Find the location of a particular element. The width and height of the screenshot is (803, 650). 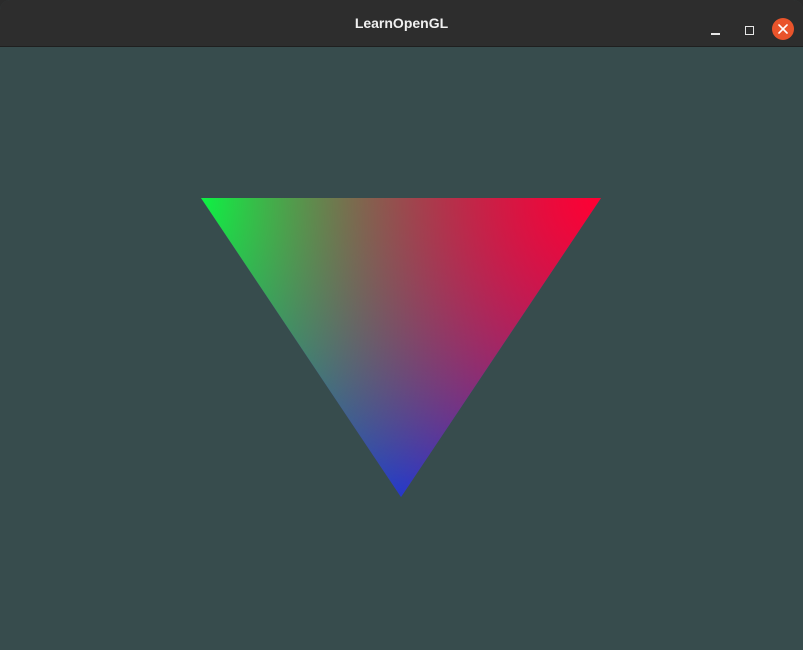

close-button is located at coordinates (783, 29).